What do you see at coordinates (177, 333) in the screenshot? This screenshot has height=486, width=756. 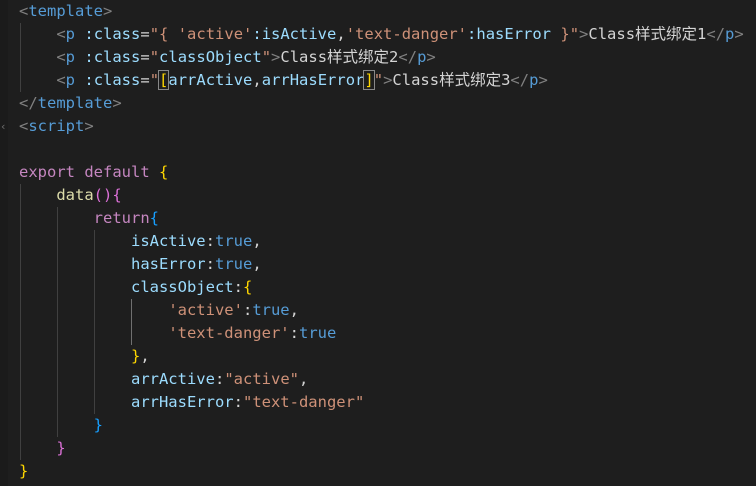 I see `code-text: 'text-danger':true` at bounding box center [177, 333].